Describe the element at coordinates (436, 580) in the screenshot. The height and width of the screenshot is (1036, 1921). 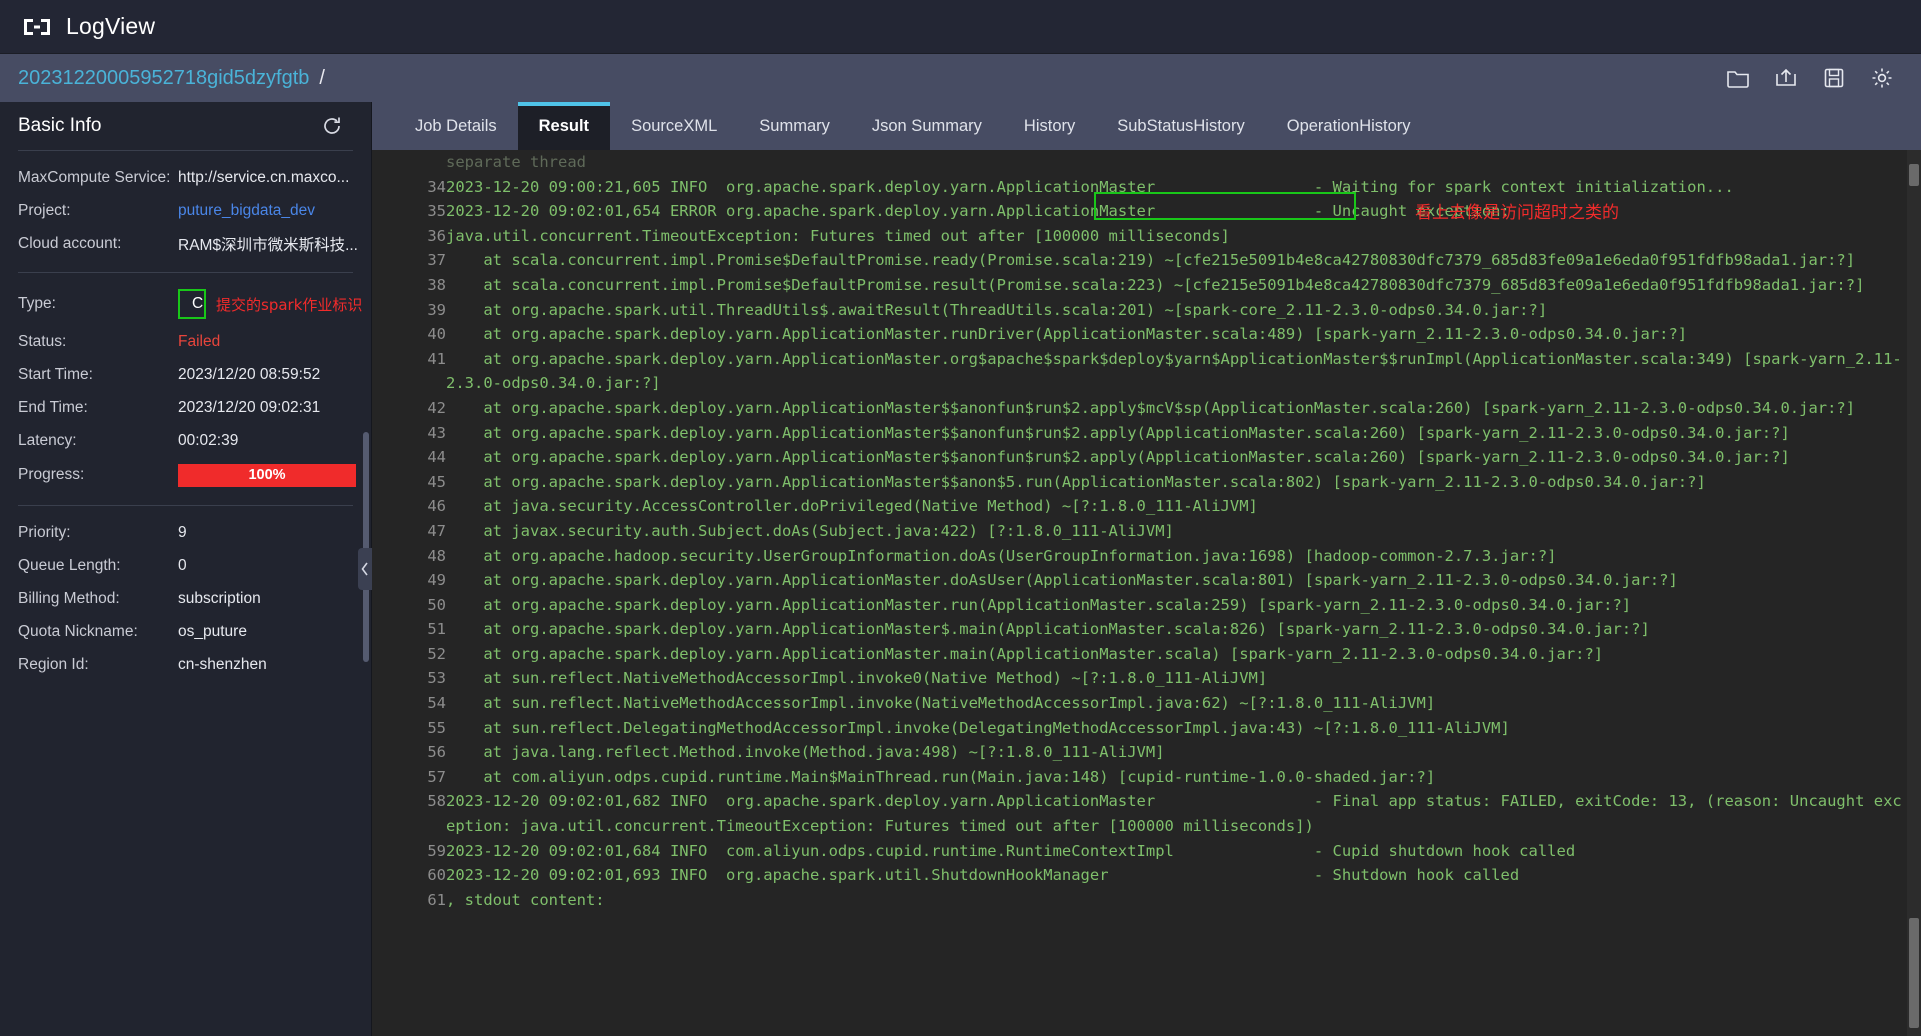
I see `log-line-number: 49` at that location.